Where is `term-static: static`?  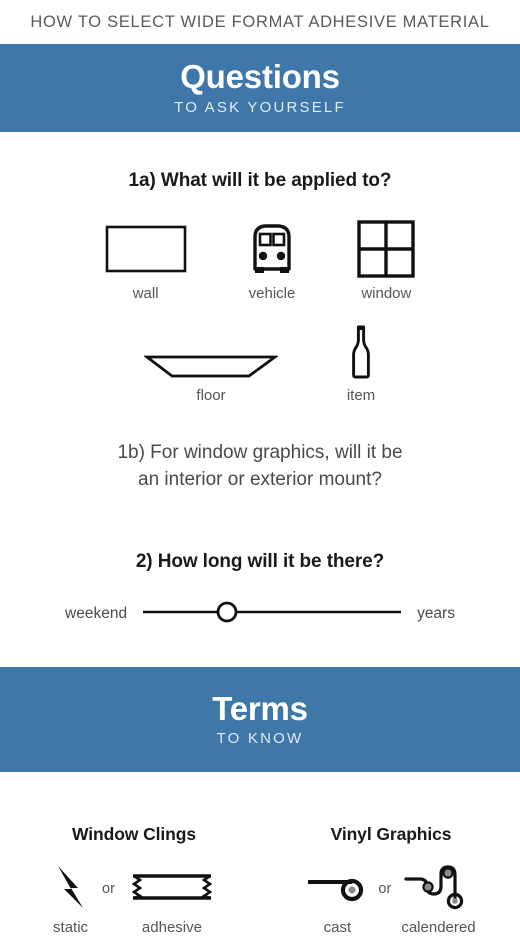 term-static: static is located at coordinates (70, 899).